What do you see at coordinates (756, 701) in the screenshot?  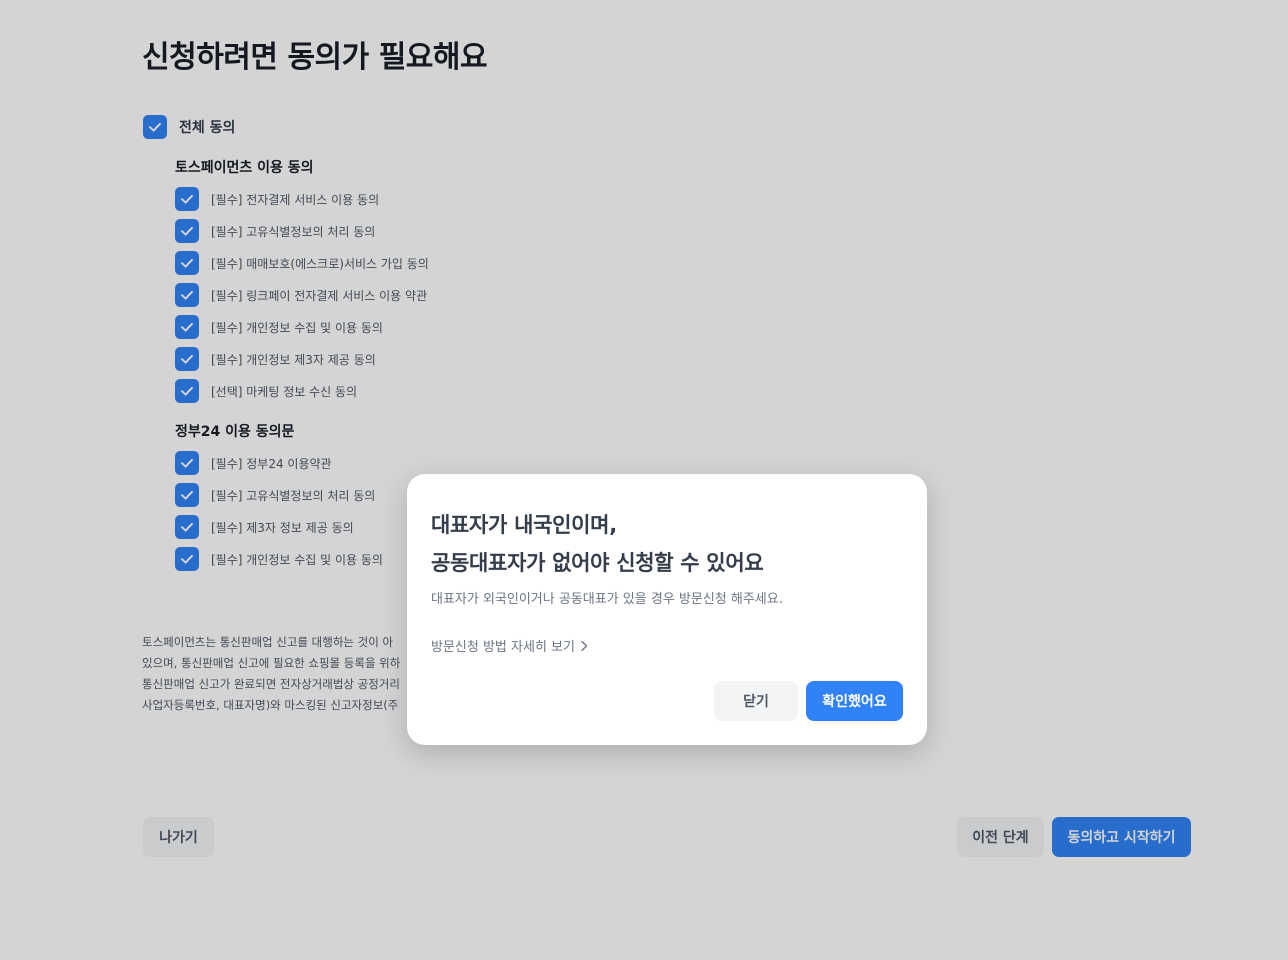 I see `dialog-close-button: 닫기` at bounding box center [756, 701].